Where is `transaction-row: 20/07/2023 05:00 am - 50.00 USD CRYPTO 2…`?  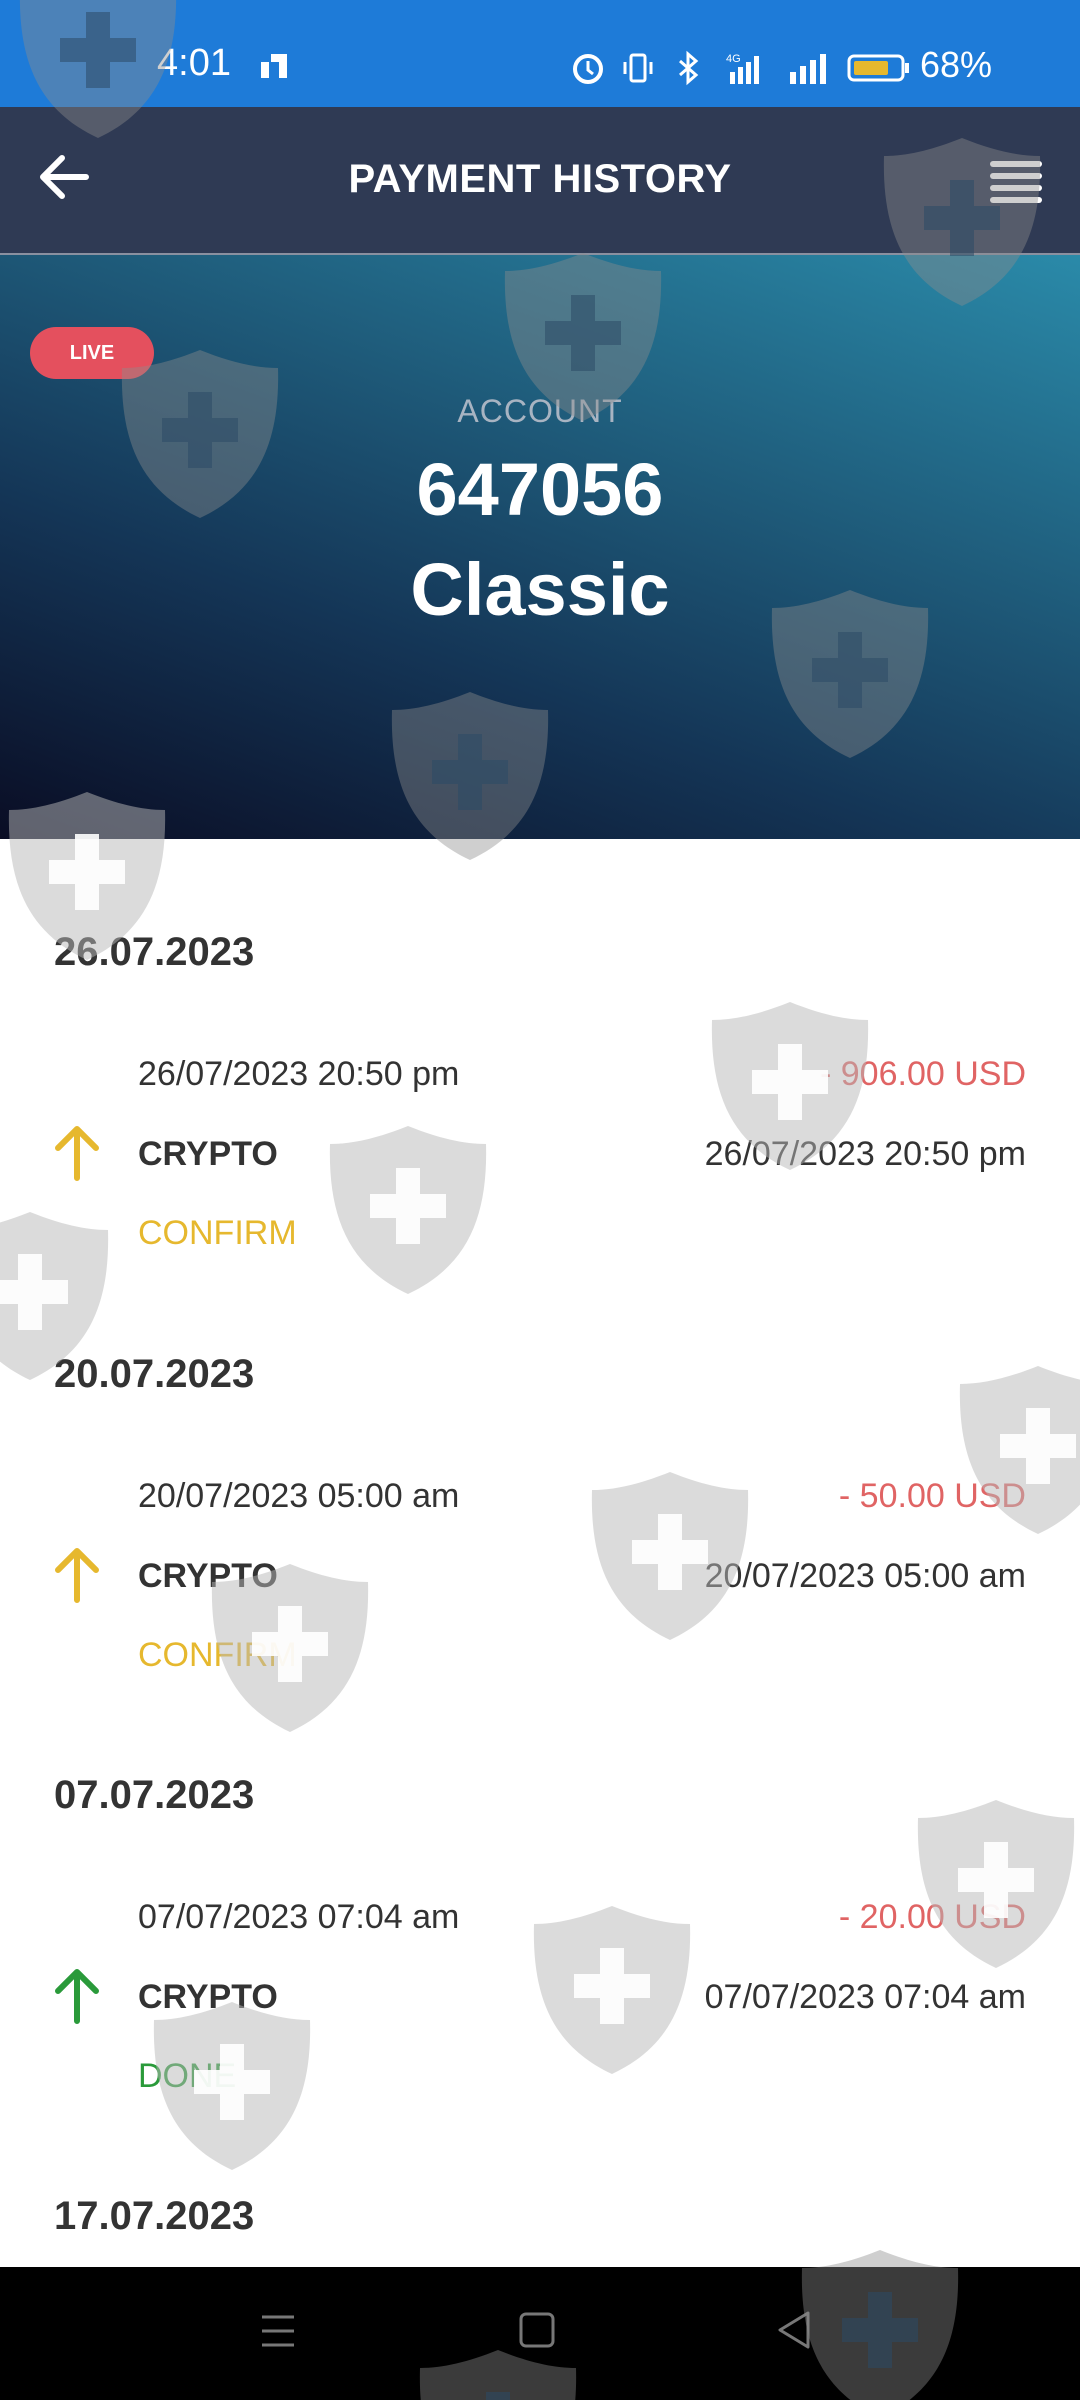 transaction-row: 20/07/2023 05:00 am - 50.00 USD CRYPTO 2… is located at coordinates (540, 1522).